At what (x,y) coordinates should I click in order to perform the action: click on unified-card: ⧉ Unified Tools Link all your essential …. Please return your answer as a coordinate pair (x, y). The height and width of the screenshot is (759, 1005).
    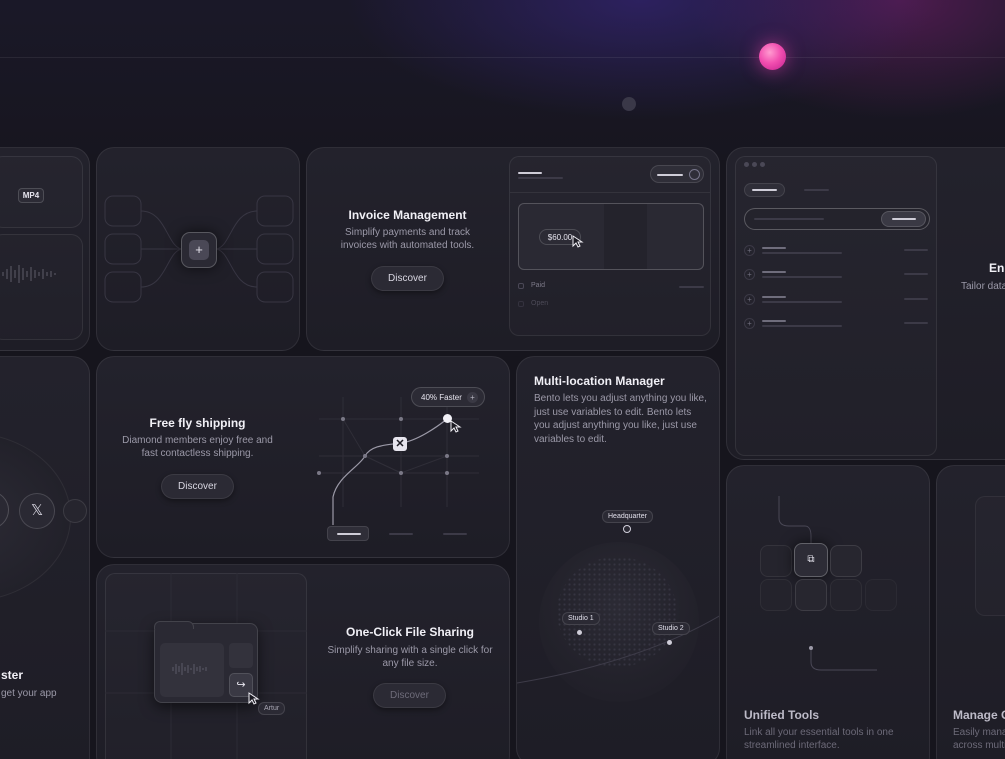
    Looking at the image, I should click on (828, 612).